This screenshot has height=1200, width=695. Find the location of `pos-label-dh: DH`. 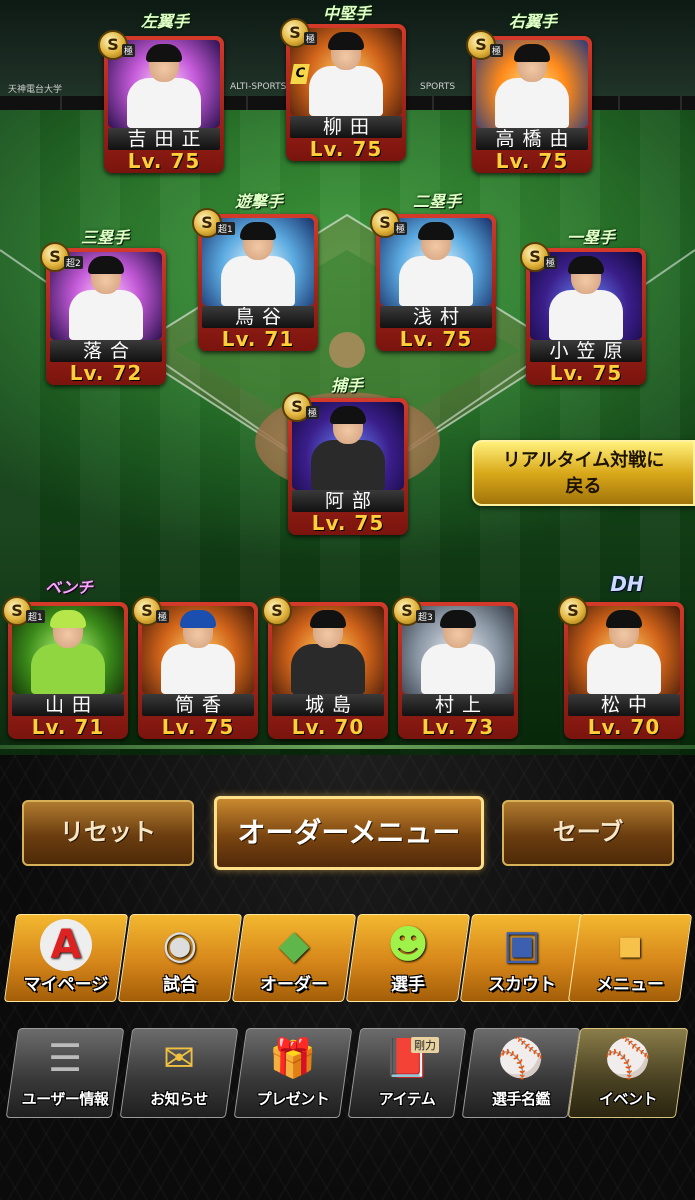

pos-label-dh: DH is located at coordinates (627, 584).